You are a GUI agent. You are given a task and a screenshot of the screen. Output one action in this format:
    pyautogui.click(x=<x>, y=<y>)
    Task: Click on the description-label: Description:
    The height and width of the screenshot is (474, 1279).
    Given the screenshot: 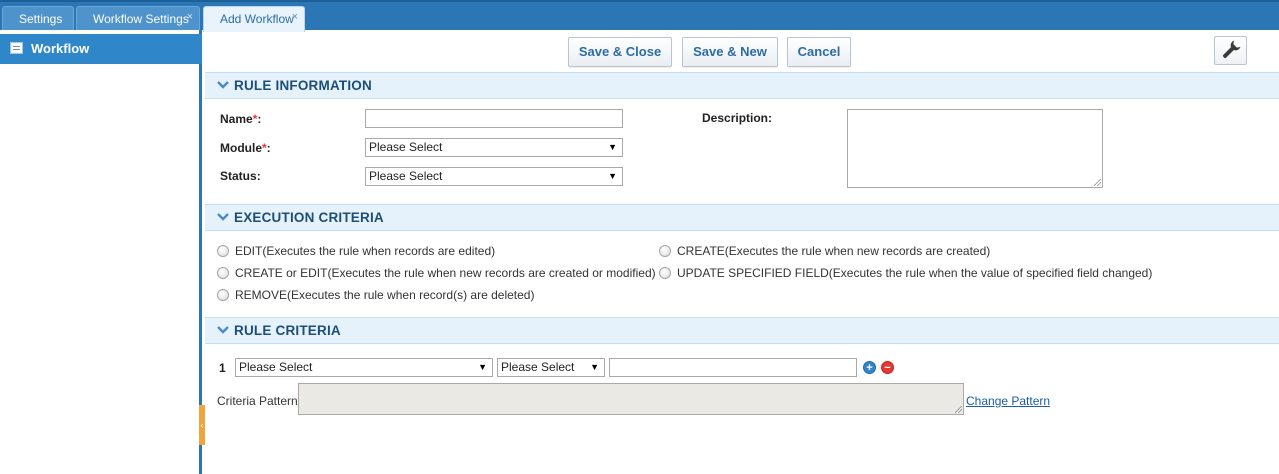 What is the action you would take?
    pyautogui.click(x=737, y=118)
    